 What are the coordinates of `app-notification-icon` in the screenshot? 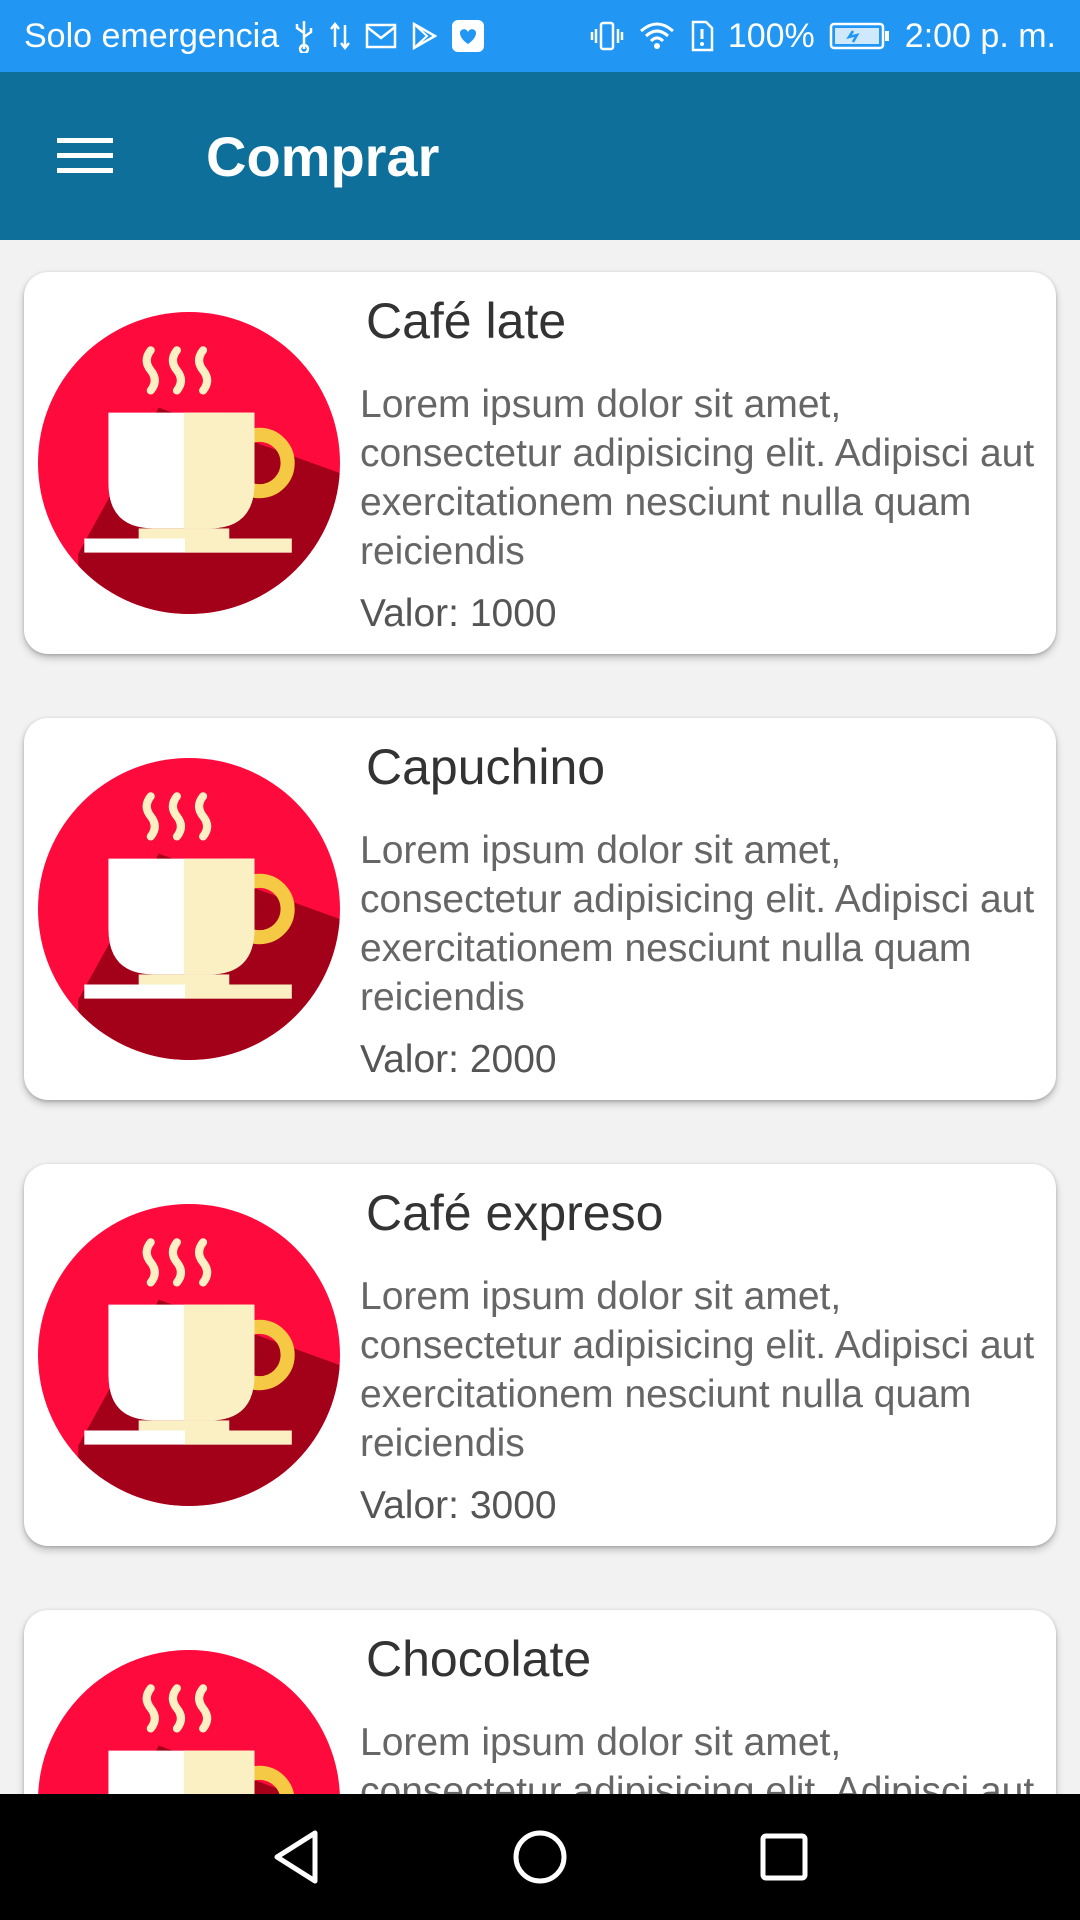 It's located at (468, 36).